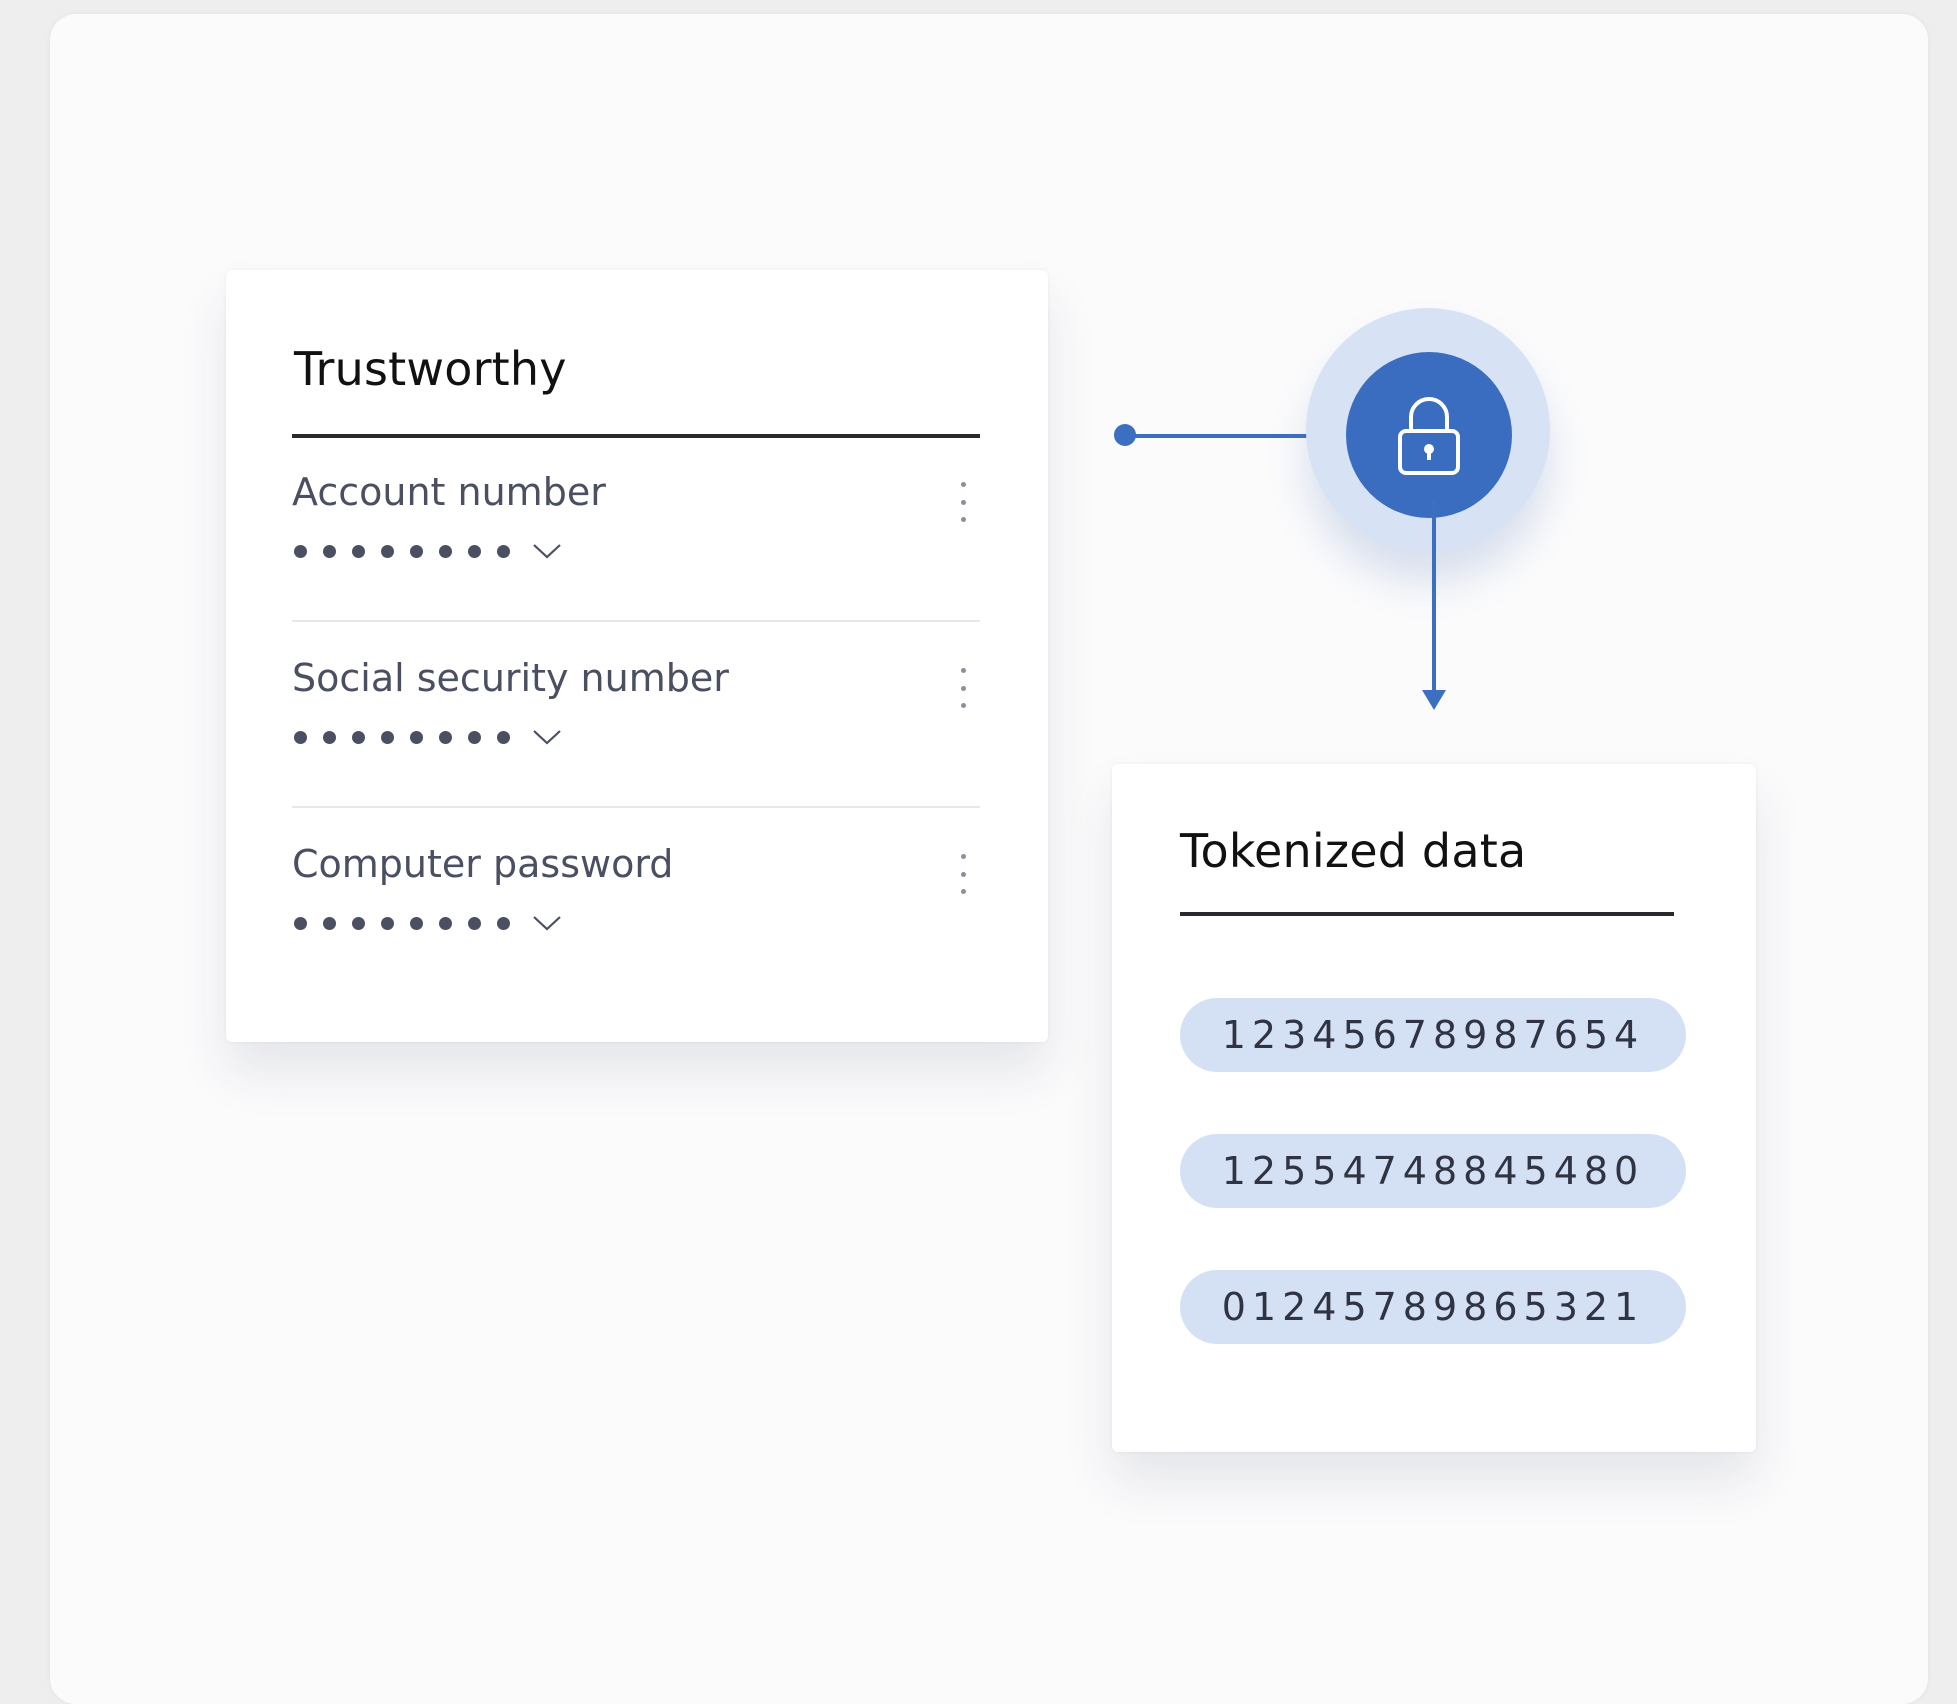 The image size is (1957, 1704). What do you see at coordinates (636, 935) in the screenshot?
I see `field-computer-password: Computer password` at bounding box center [636, 935].